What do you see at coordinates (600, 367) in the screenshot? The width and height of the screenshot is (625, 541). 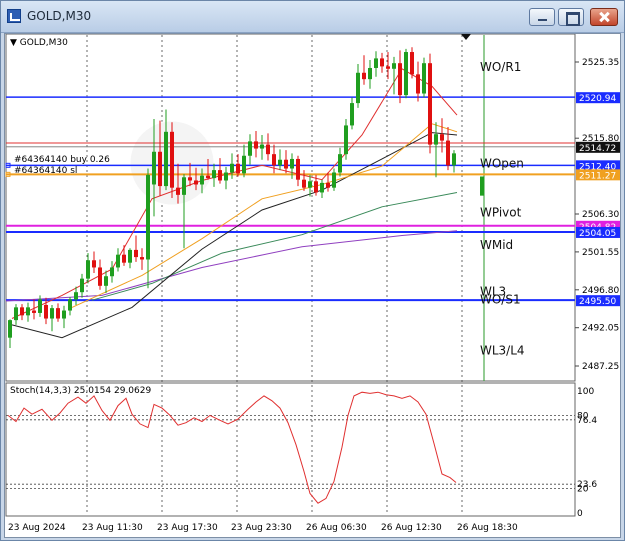 I see `price-tick-label: 2487.25` at bounding box center [600, 367].